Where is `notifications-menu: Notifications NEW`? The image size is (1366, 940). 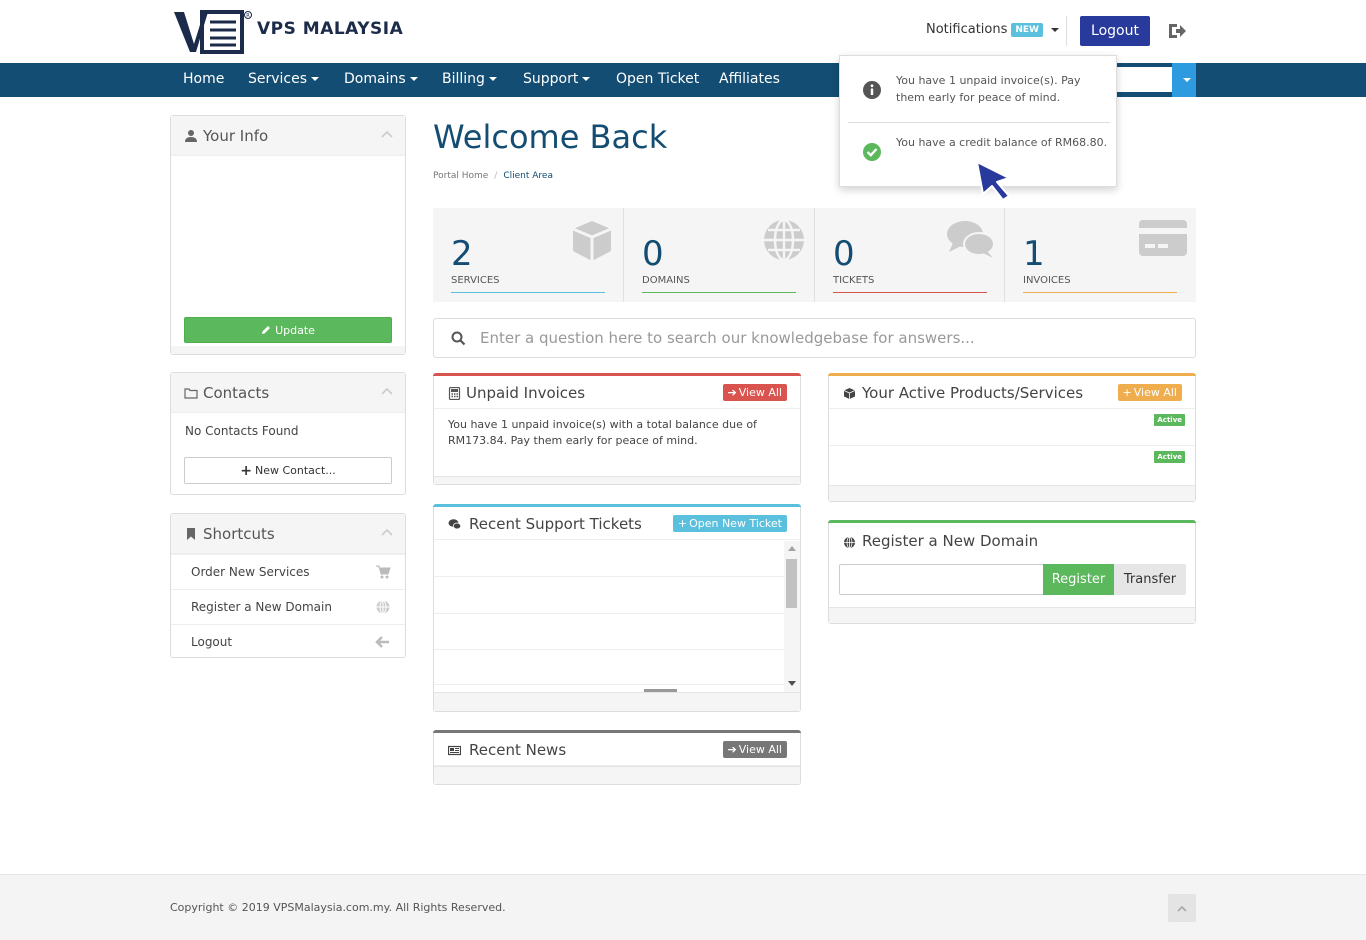
notifications-menu: Notifications NEW is located at coordinates (992, 29).